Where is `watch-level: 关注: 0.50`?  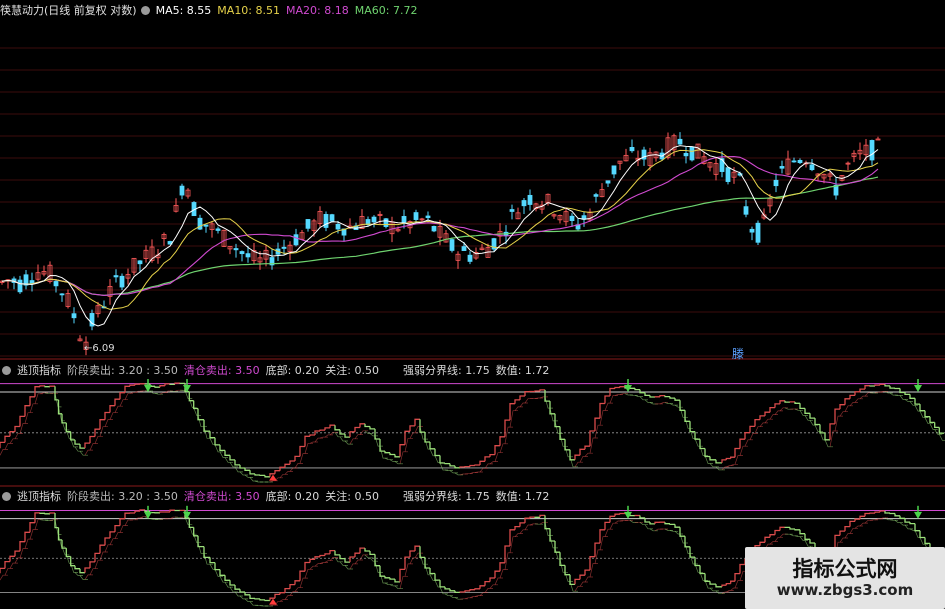 watch-level: 关注: 0.50 is located at coordinates (352, 370).